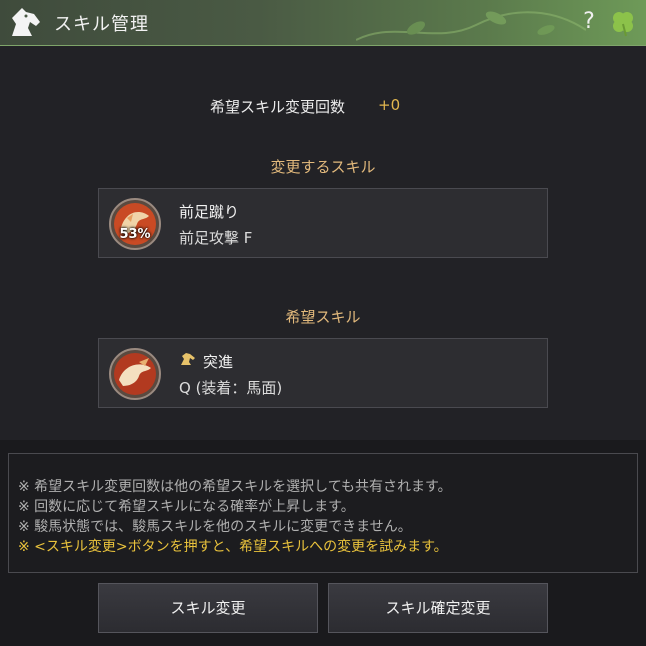  What do you see at coordinates (231, 388) in the screenshot?
I see `desired-skill-subtitle: Q (装着：馬面)` at bounding box center [231, 388].